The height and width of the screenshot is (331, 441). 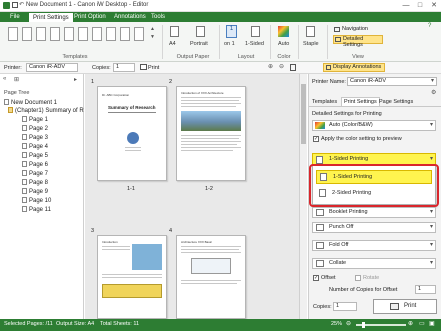 I want to click on orientation-icon, so click(x=200, y=31).